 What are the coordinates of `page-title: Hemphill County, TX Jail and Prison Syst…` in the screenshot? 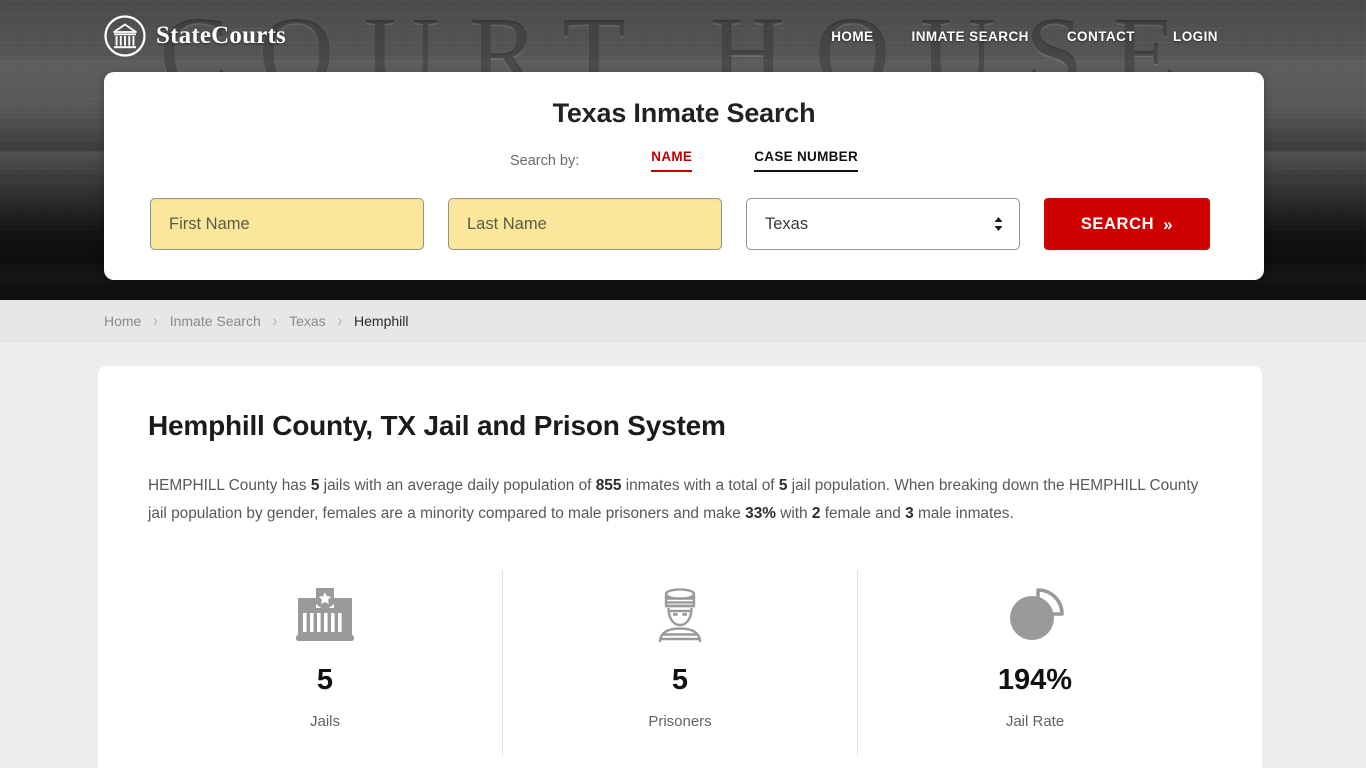 It's located at (437, 425).